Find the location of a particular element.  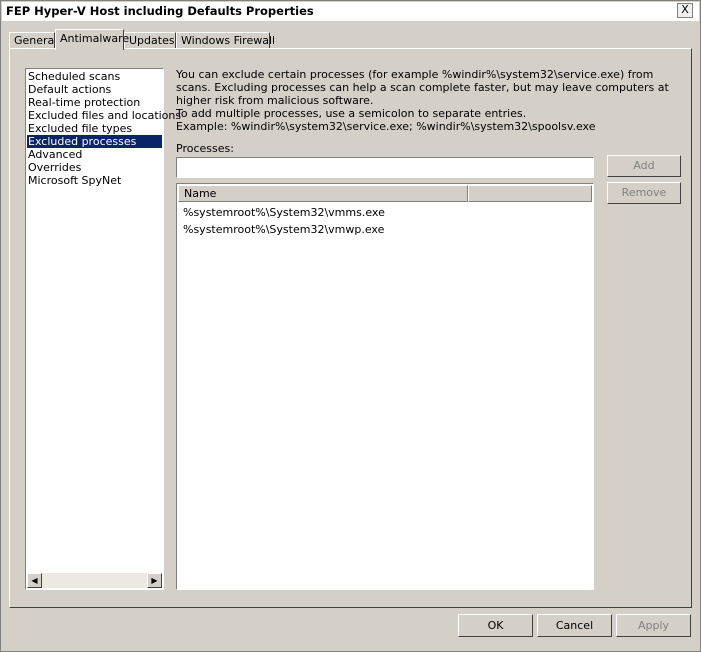

scroll-right-icon: ▶ is located at coordinates (154, 580).